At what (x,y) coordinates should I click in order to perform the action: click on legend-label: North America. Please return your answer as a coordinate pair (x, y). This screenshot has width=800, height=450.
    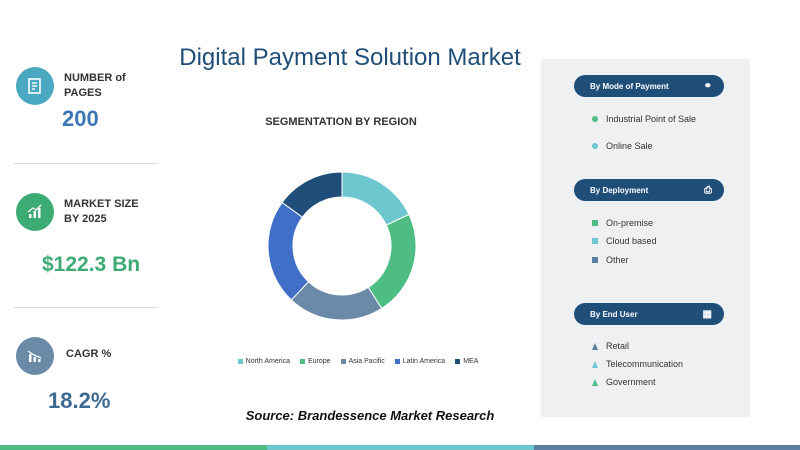
    Looking at the image, I should click on (267, 361).